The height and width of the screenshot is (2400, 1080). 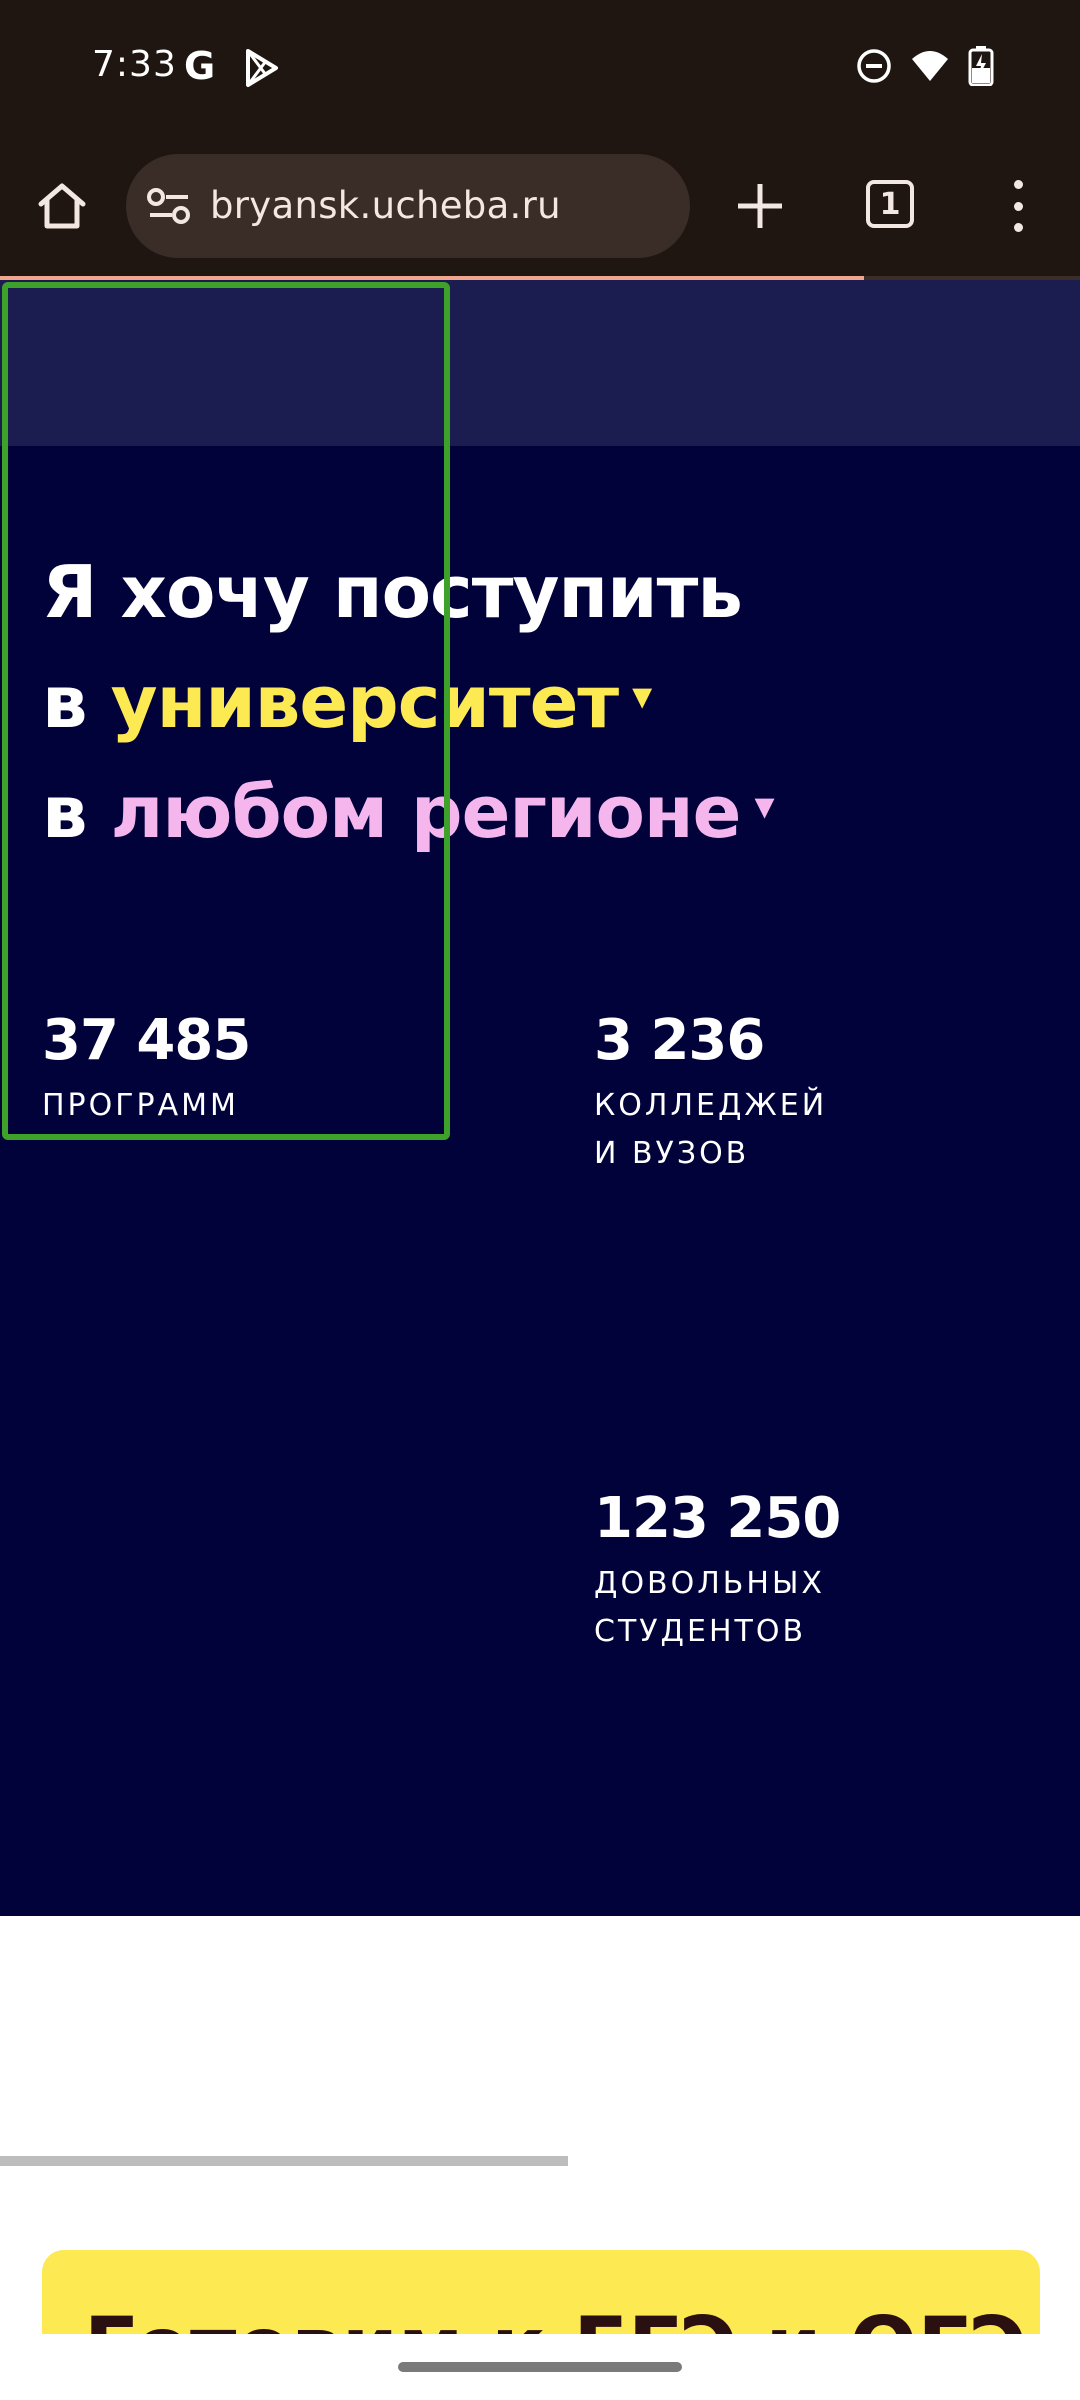 What do you see at coordinates (679, 1040) in the screenshot?
I see `stat-colleges-number: 3 236` at bounding box center [679, 1040].